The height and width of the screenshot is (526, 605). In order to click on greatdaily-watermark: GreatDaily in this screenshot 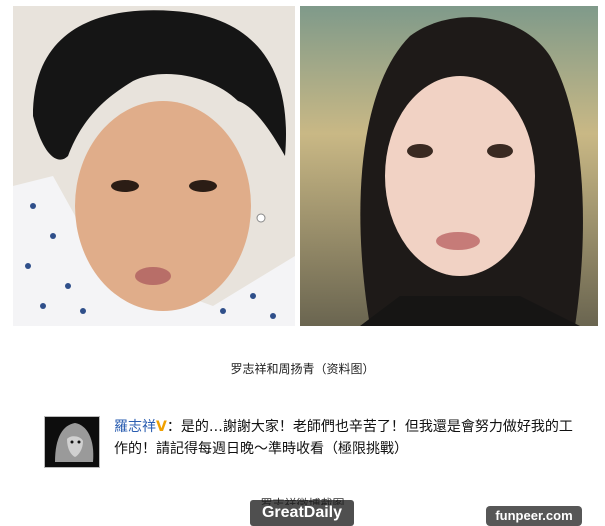, I will do `click(302, 513)`.